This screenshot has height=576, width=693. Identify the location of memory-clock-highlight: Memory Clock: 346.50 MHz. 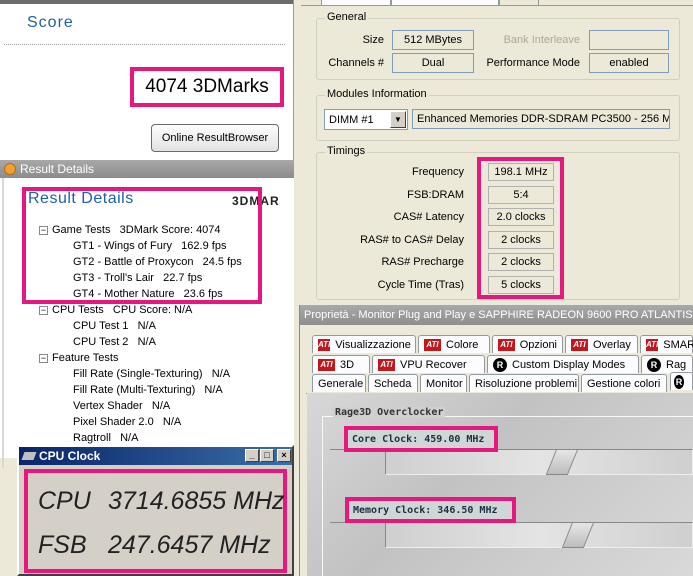
(430, 510).